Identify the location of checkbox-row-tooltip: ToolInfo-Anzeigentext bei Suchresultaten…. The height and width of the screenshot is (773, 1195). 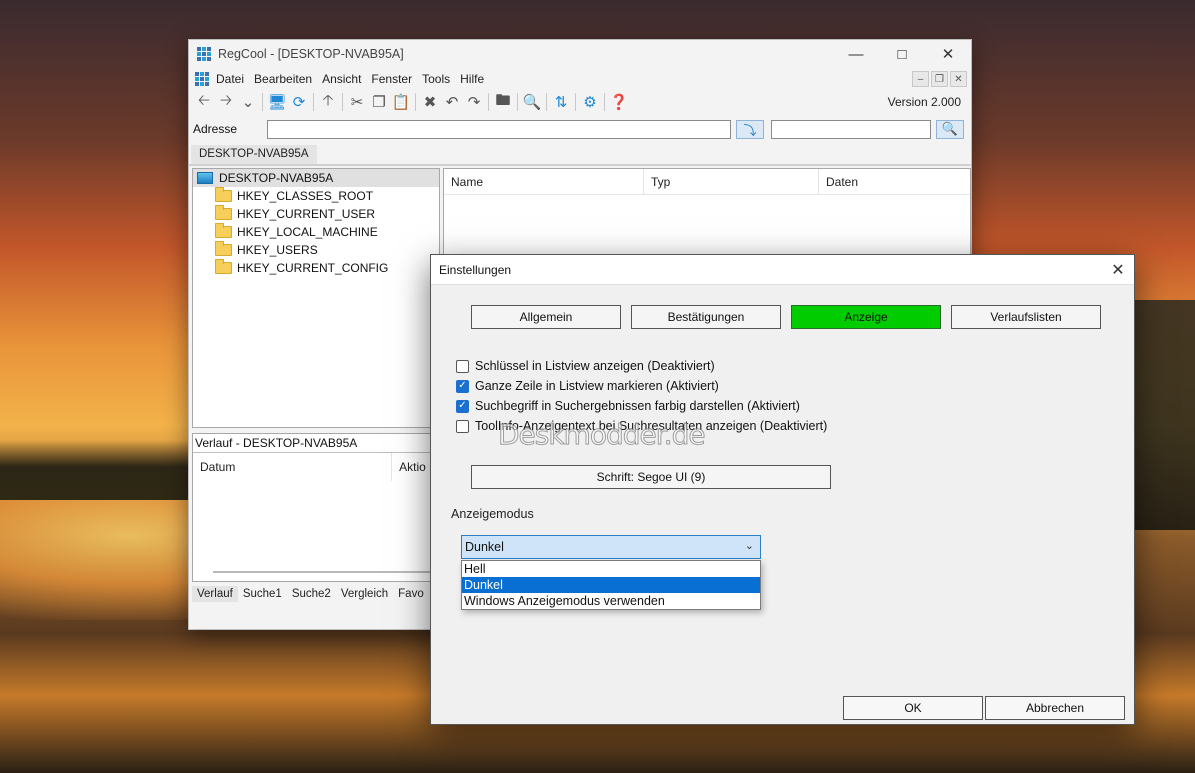
(641, 426).